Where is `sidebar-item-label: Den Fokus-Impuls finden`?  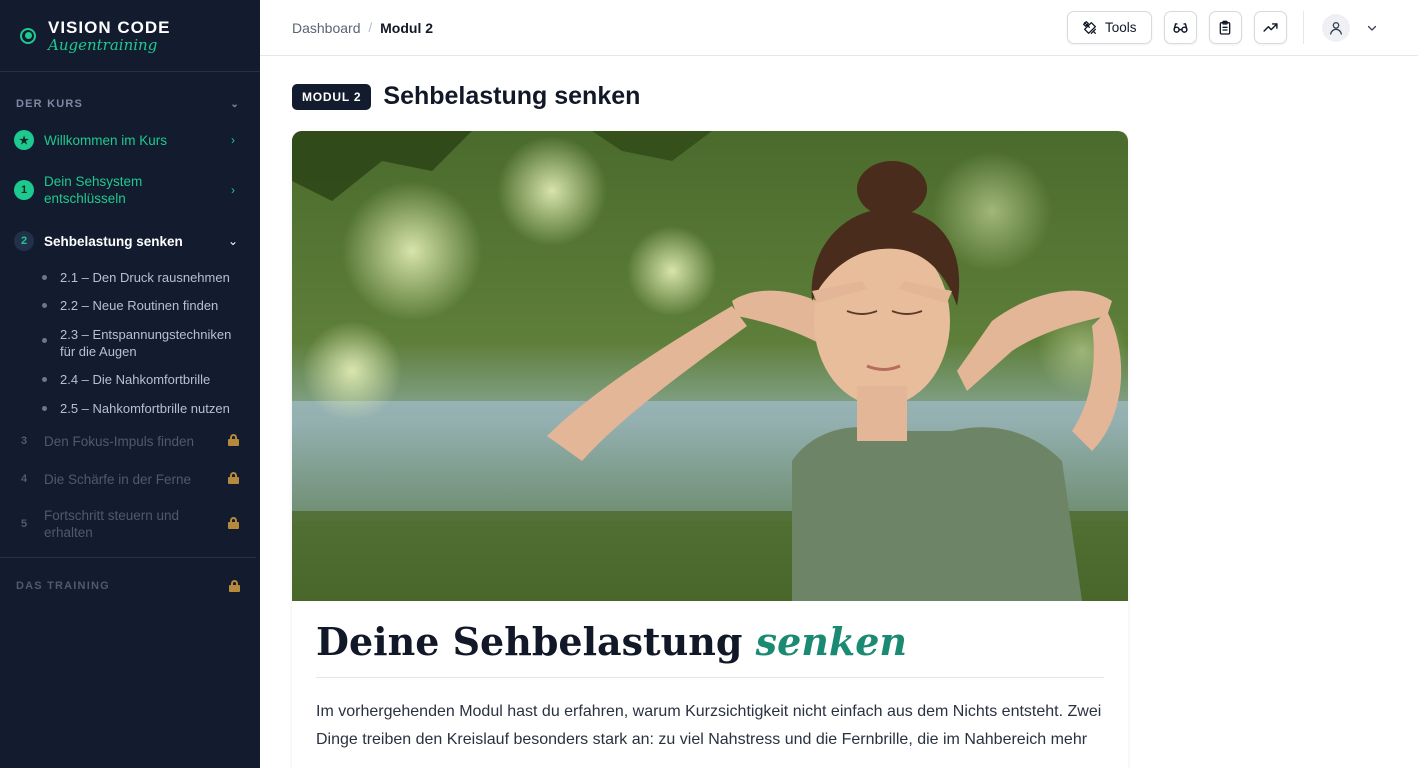 sidebar-item-label: Den Fokus-Impuls finden is located at coordinates (119, 441).